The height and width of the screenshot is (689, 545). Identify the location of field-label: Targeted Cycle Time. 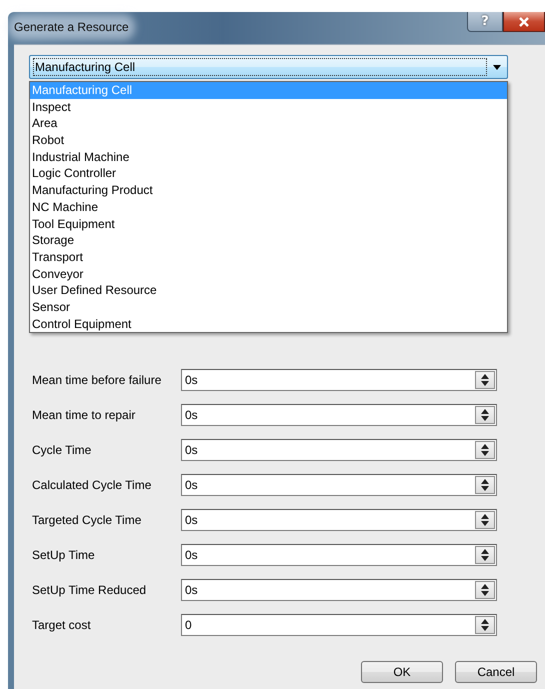
(87, 520).